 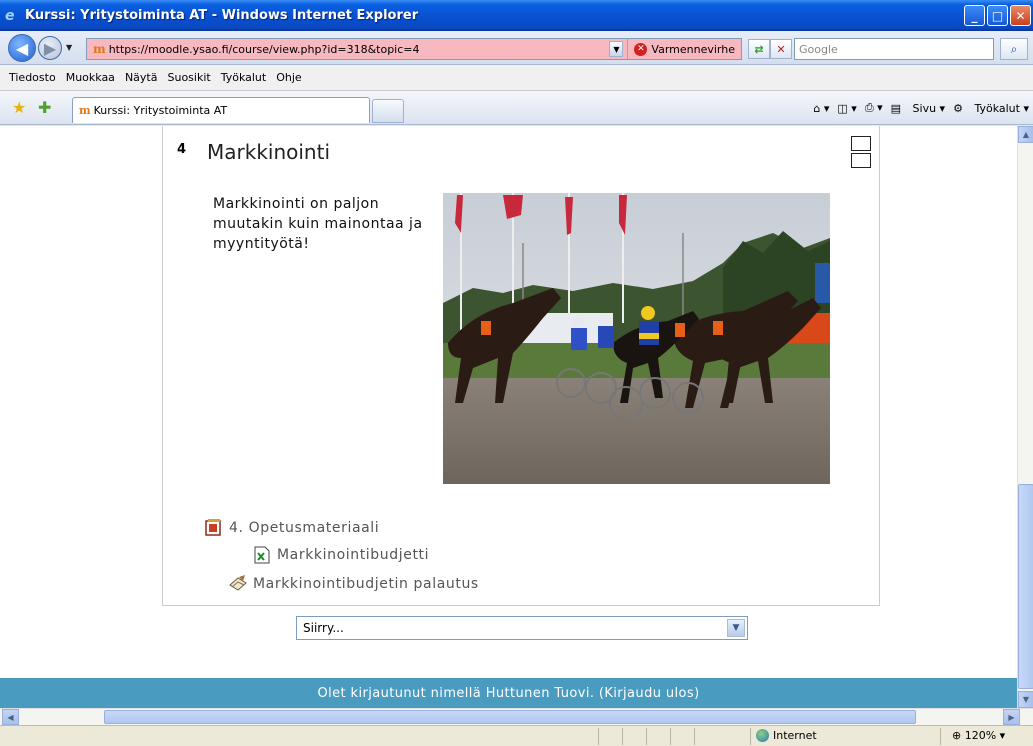 I want to click on chevron-down-icon: ▾, so click(x=1003, y=735).